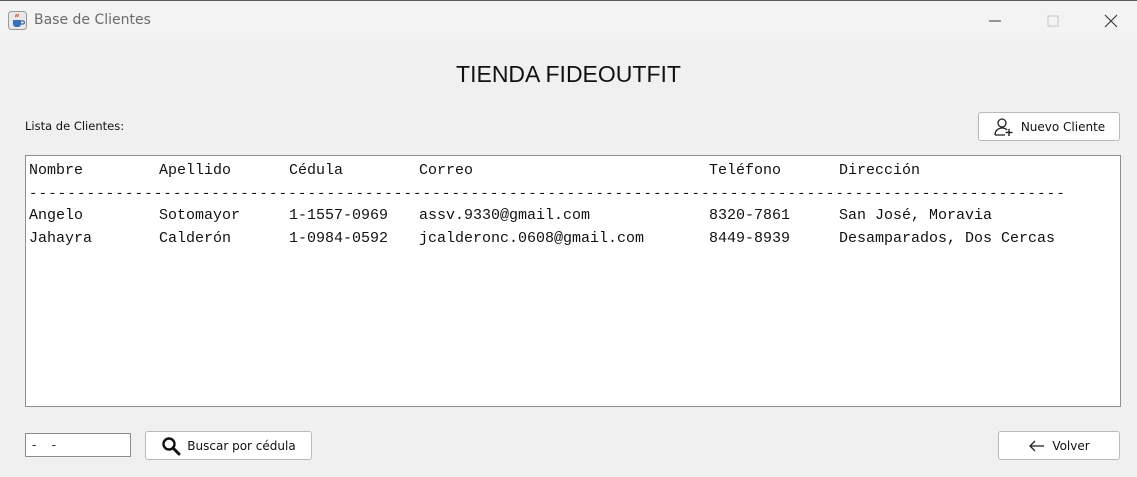 This screenshot has width=1137, height=477. I want to click on maximize-button, so click(1053, 20).